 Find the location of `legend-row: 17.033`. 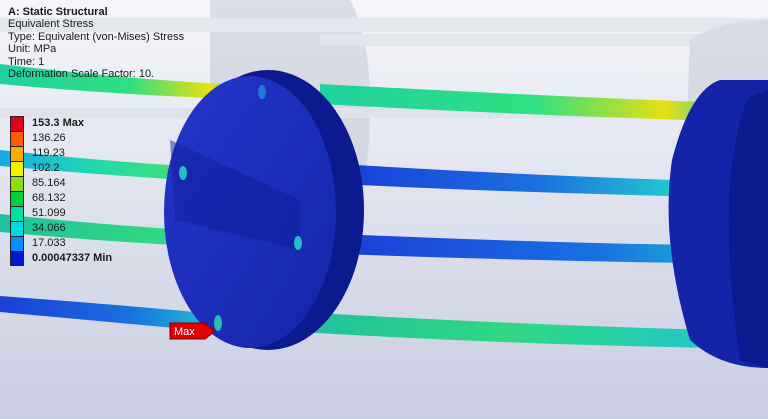

legend-row: 17.033 is located at coordinates (85, 243).